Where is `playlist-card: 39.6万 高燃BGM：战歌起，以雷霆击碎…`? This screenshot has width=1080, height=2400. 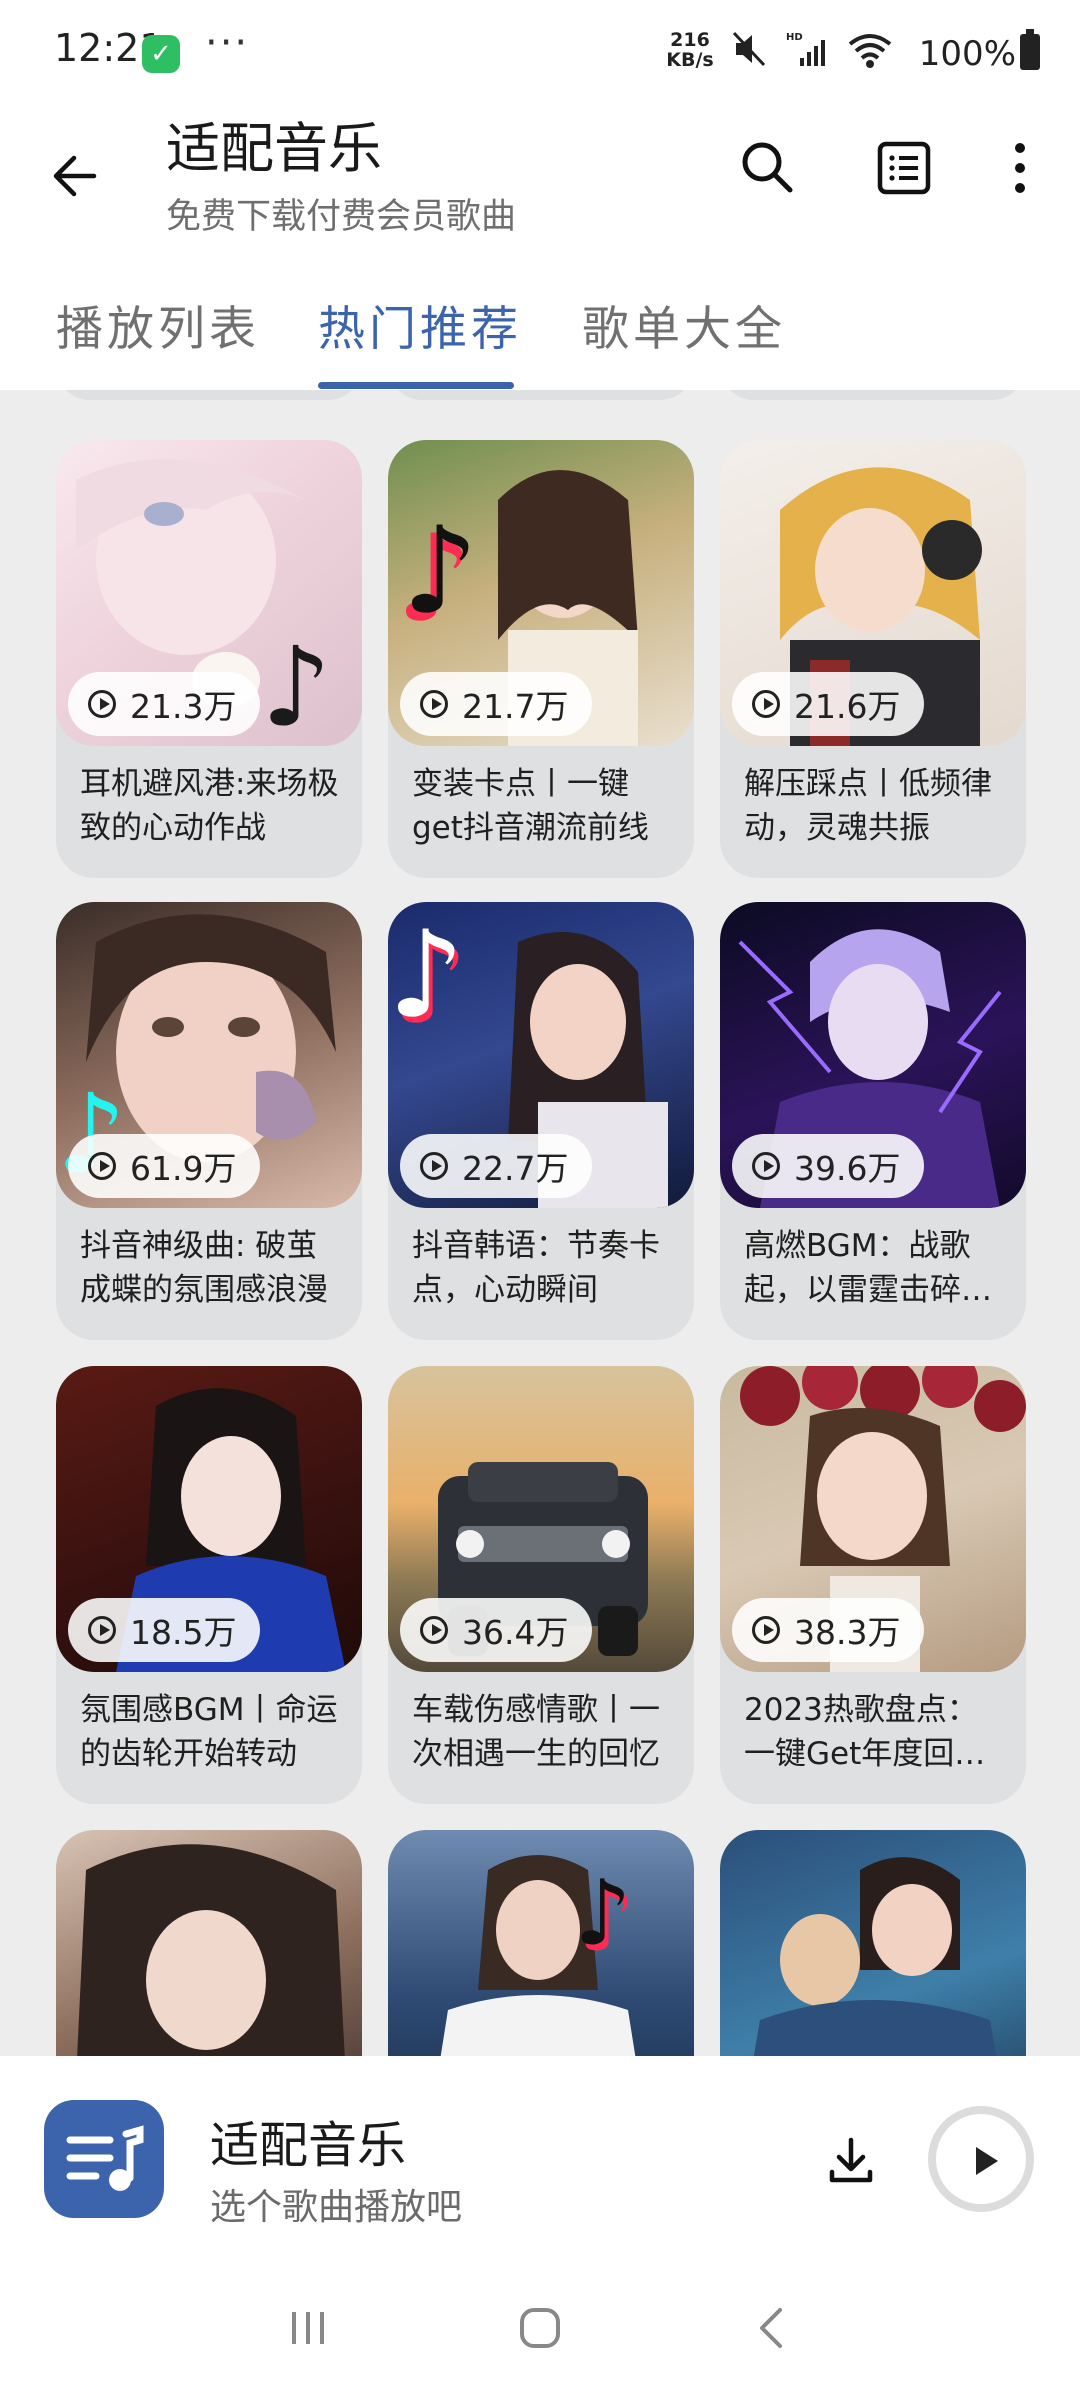
playlist-card: 39.6万 高燃BGM：战歌起，以雷霆击碎… is located at coordinates (873, 1121).